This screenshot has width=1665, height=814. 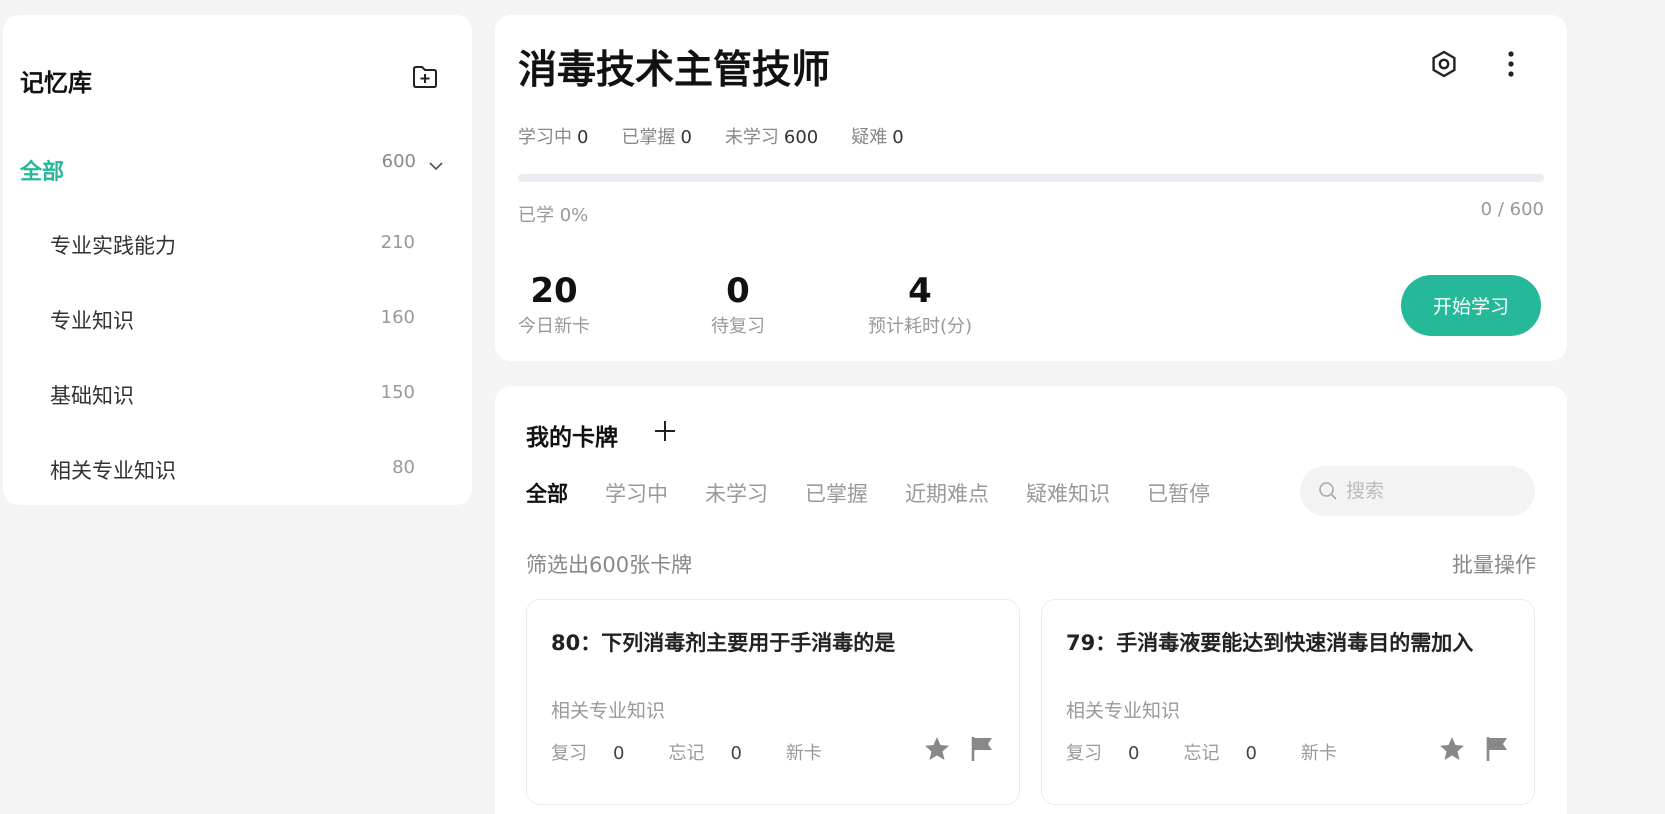 I want to click on deck-stats: 学习中 0 已掌握 0 未学习 600 疑难 0, so click(x=727, y=136).